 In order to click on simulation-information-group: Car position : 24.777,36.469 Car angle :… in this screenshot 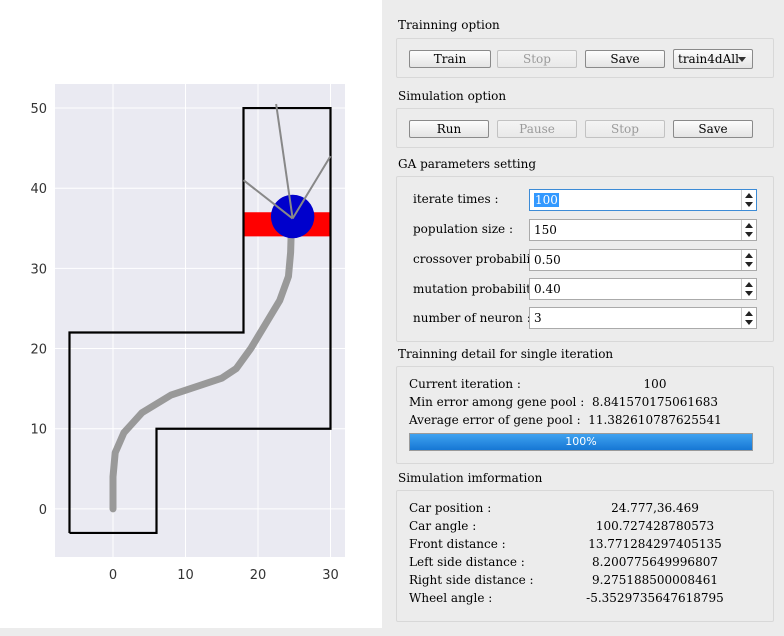, I will do `click(585, 556)`.